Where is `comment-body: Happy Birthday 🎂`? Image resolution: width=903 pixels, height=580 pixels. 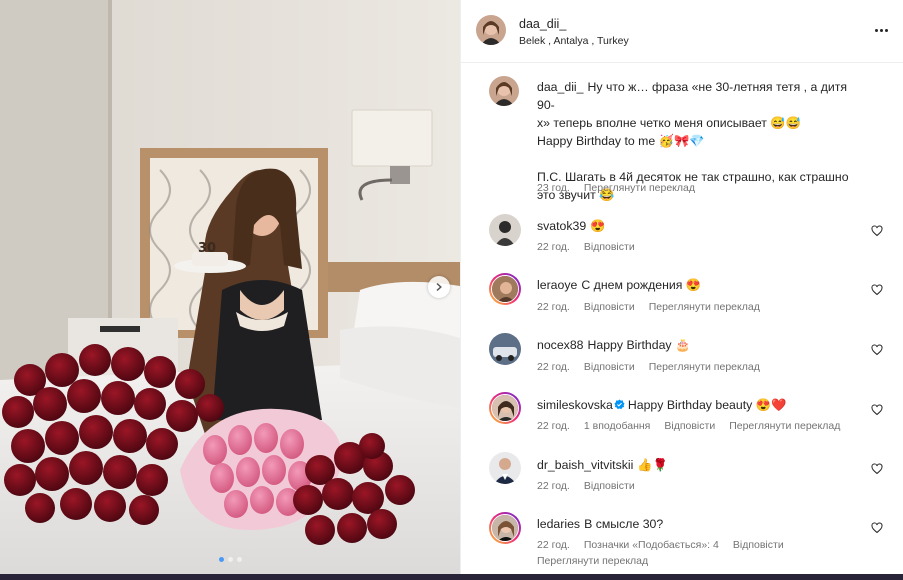 comment-body: Happy Birthday 🎂 is located at coordinates (639, 345).